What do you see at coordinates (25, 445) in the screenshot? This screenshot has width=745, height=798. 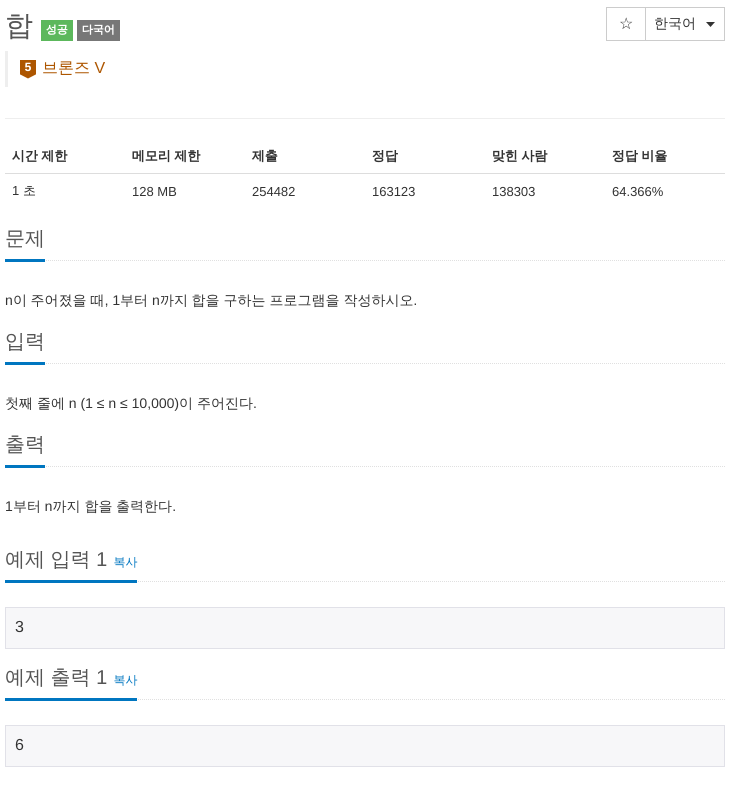 I see `section-heading: 출력` at bounding box center [25, 445].